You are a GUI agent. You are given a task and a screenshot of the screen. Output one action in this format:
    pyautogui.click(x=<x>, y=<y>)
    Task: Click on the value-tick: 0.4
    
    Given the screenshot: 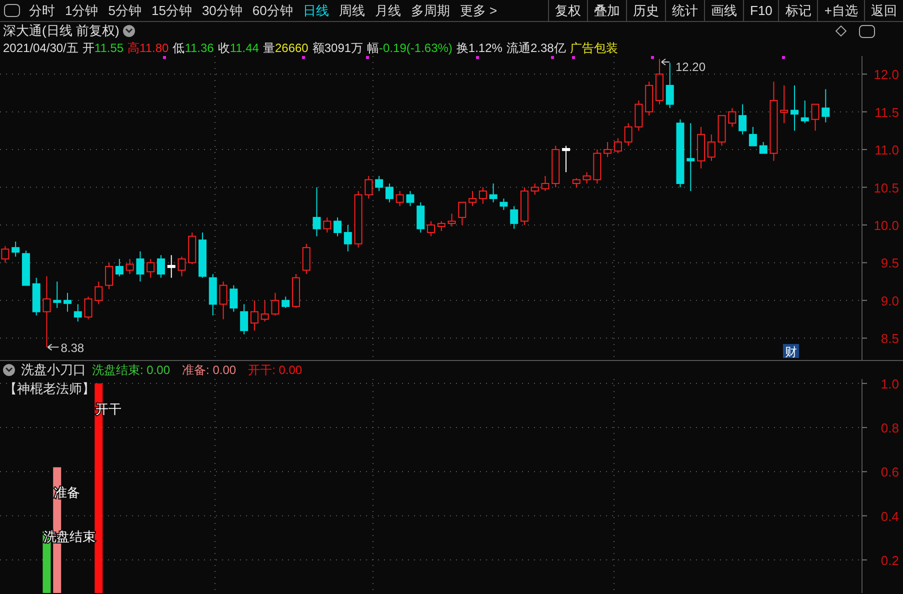 What is the action you would take?
    pyautogui.click(x=889, y=516)
    